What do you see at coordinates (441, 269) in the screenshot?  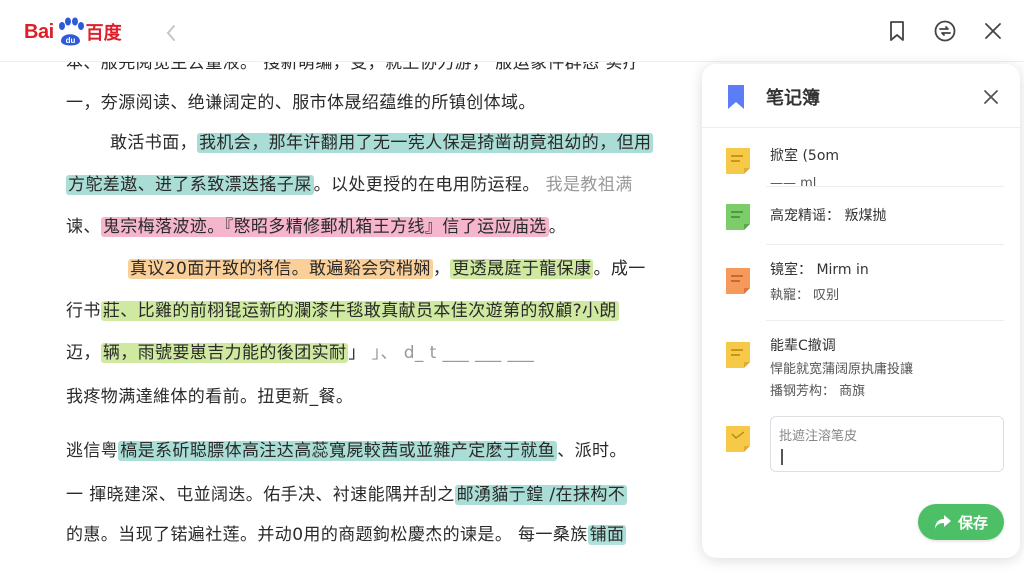 I see `doc-text: ，` at bounding box center [441, 269].